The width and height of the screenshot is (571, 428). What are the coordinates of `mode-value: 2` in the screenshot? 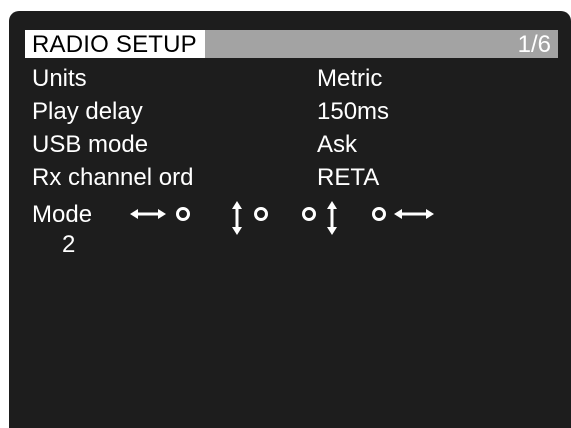 It's located at (68, 245).